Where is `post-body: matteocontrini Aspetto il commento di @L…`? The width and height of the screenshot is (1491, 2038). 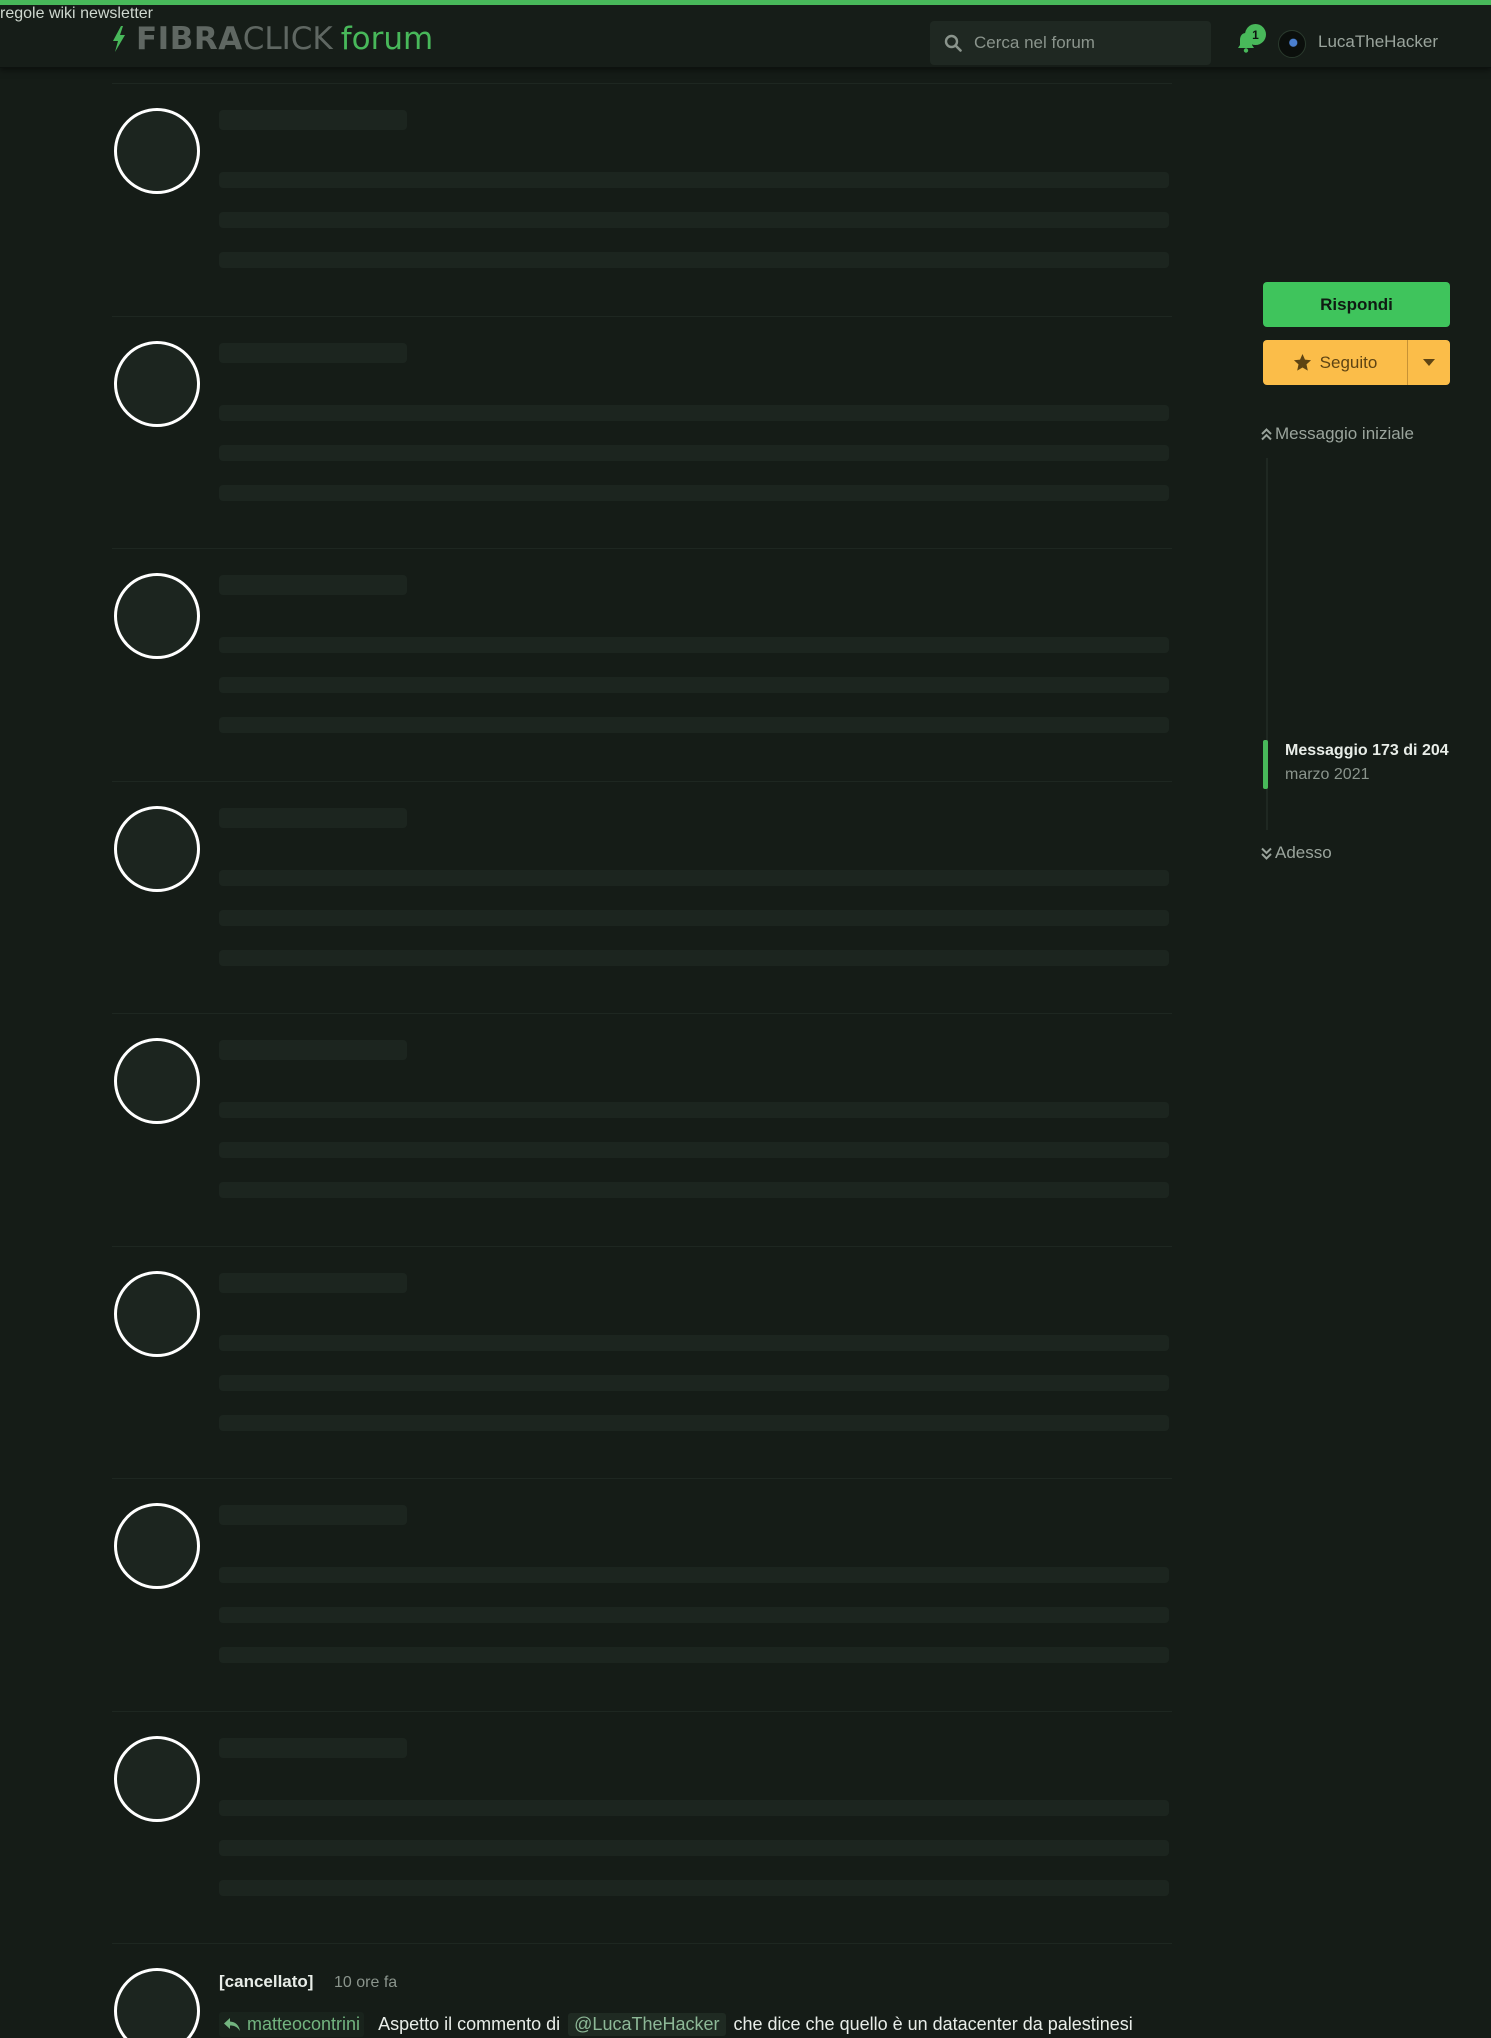 post-body: matteocontrini Aspetto il commento di @L… is located at coordinates (676, 2024).